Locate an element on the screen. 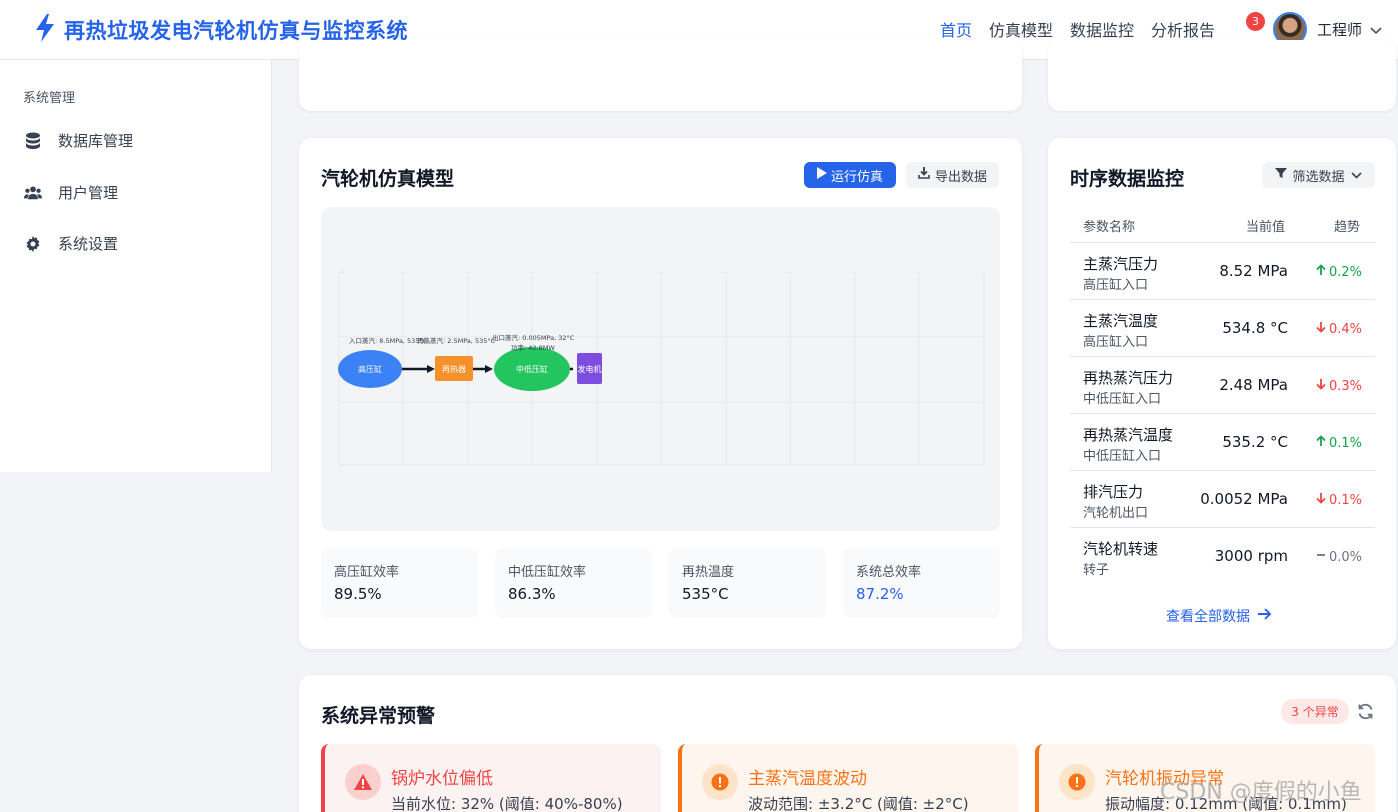 This screenshot has height=812, width=1398. table-row: 主蒸汽压力高压缸入口 8.52 MPa 0.2% is located at coordinates (1222, 270).